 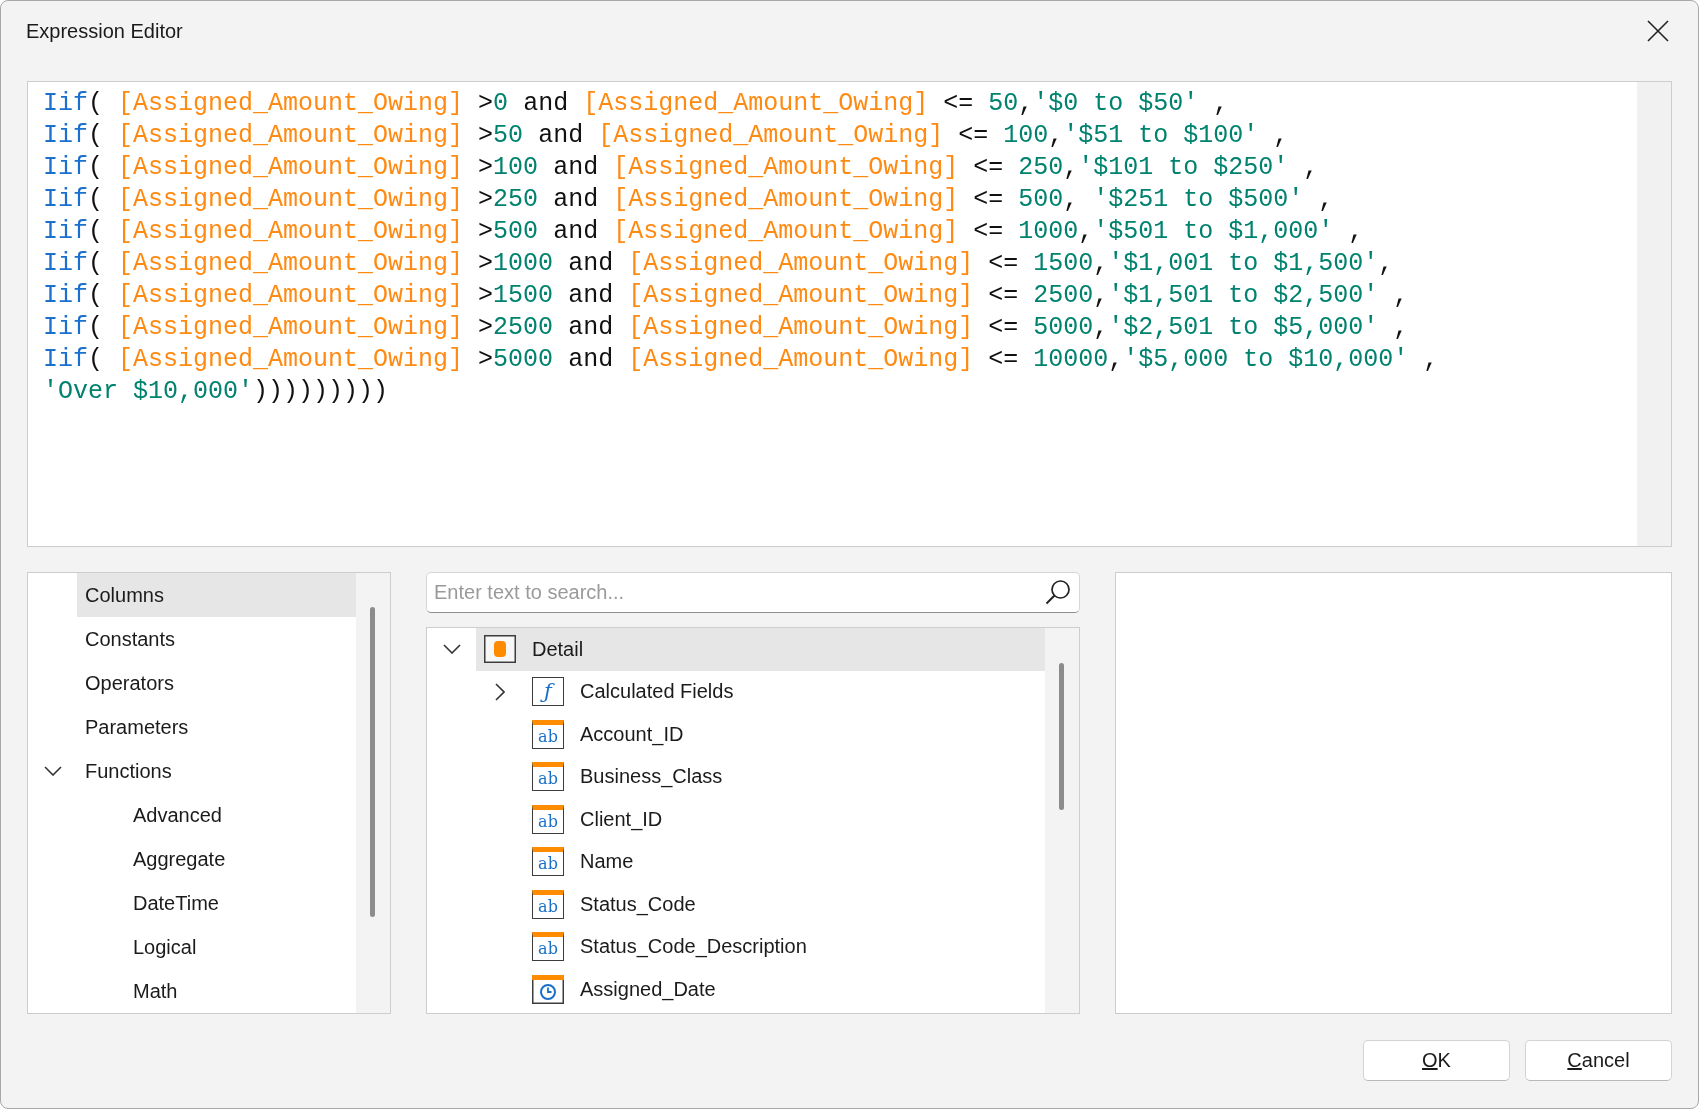 What do you see at coordinates (621, 819) in the screenshot?
I see `item-label: Client_ID` at bounding box center [621, 819].